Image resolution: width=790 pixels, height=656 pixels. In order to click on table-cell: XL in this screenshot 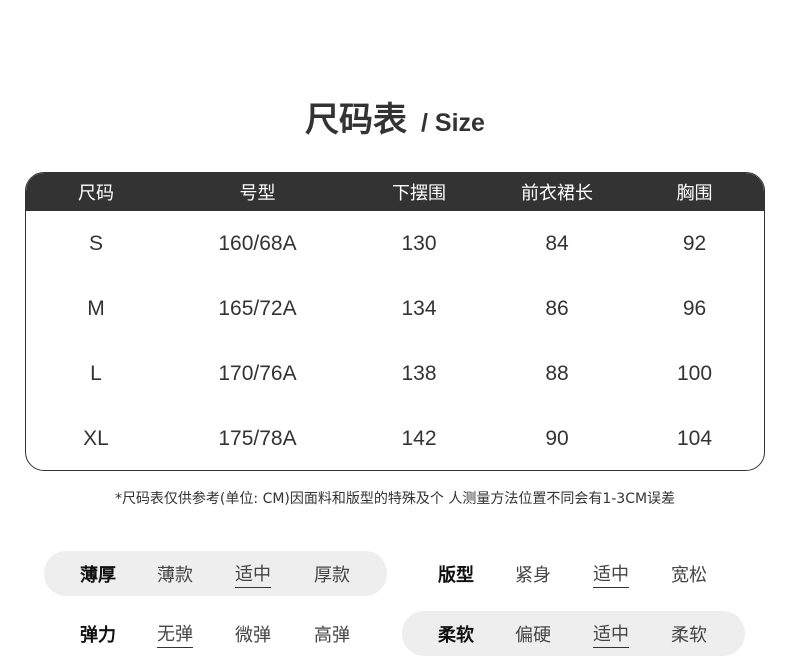, I will do `click(96, 438)`.